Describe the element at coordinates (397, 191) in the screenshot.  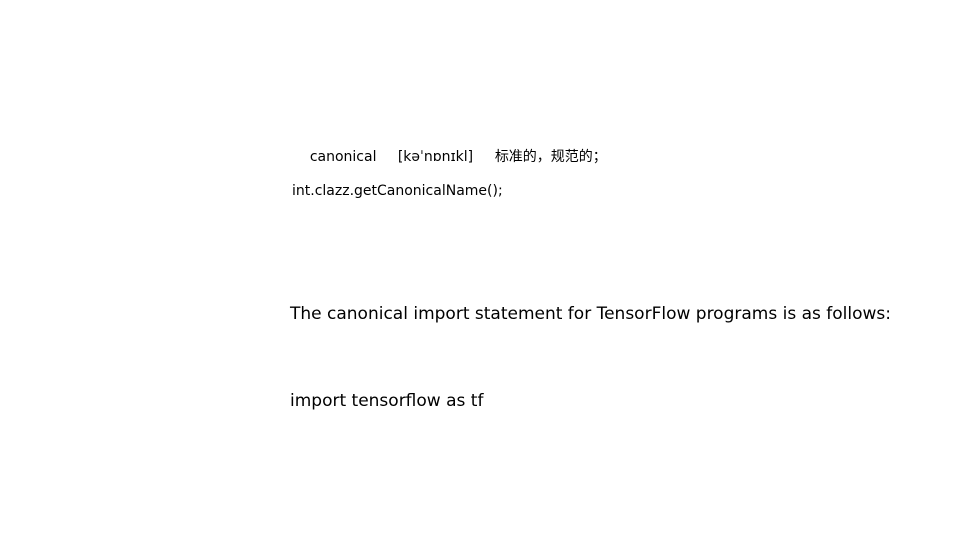
I see `code-snippet: int.clazz.getCanonicalName();` at that location.